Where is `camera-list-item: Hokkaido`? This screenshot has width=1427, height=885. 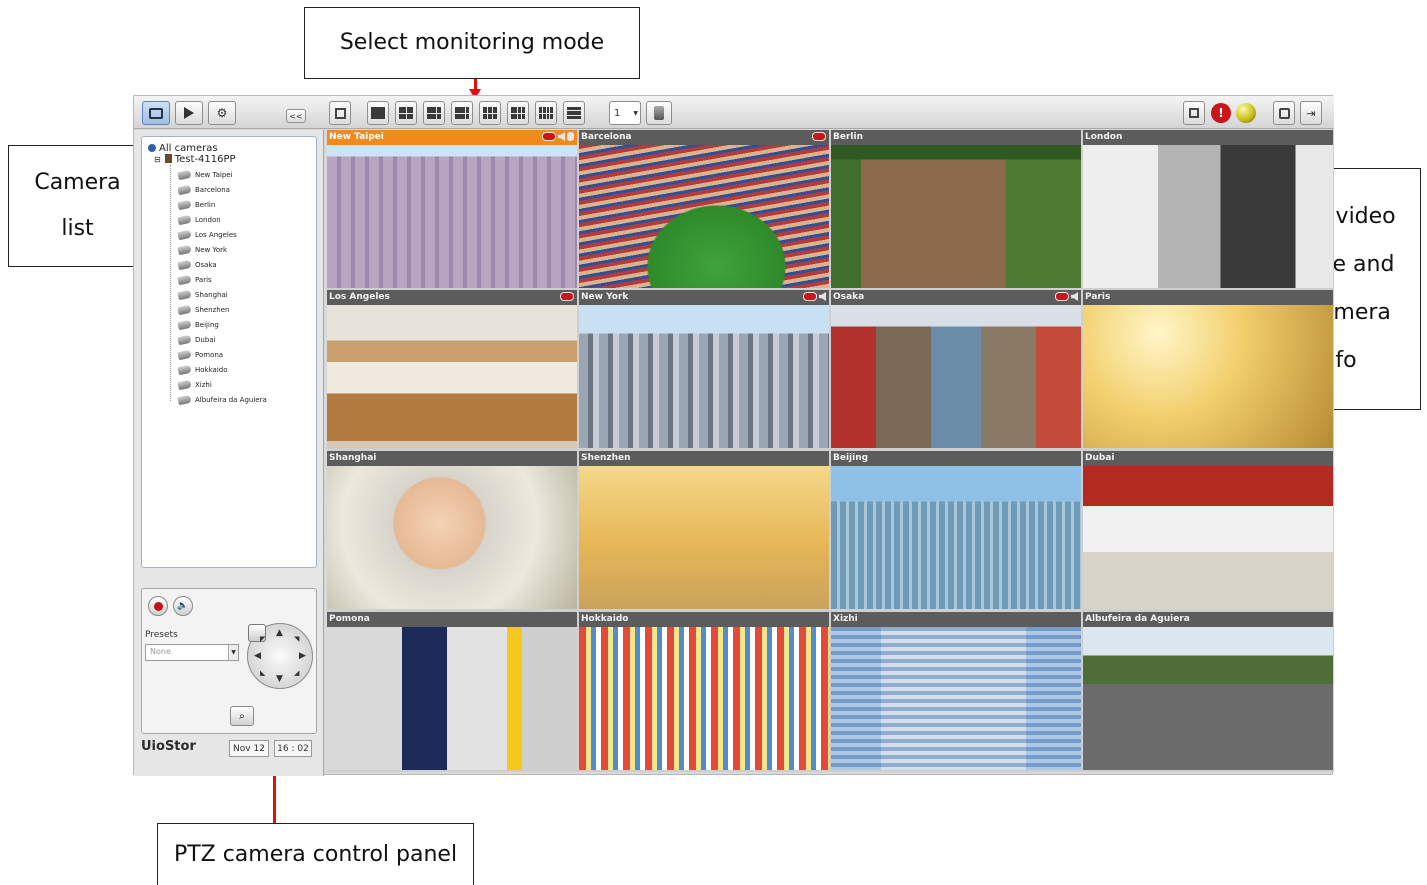
camera-list-item: Hokkaido is located at coordinates (222, 369).